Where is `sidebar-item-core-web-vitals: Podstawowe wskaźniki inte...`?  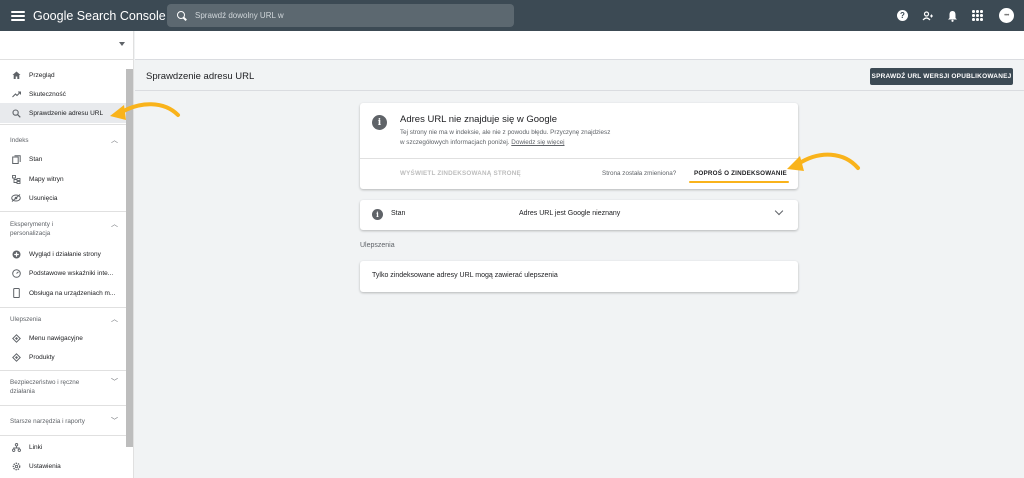
sidebar-item-core-web-vitals: Podstawowe wskaźniki inte... is located at coordinates (63, 273).